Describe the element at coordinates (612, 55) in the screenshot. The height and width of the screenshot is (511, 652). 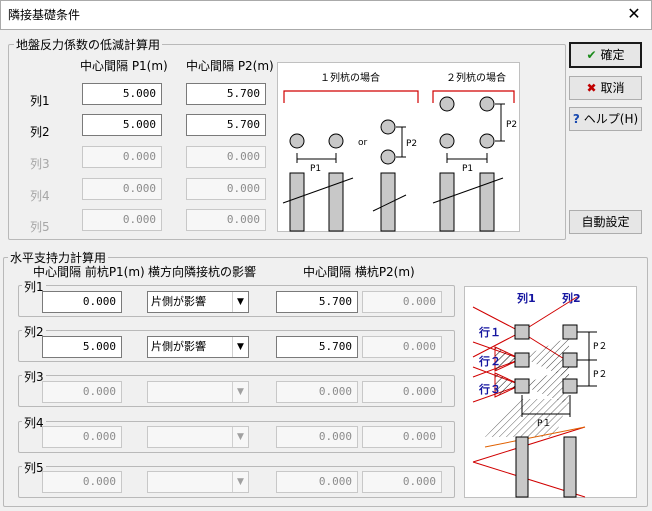
I see `ok-label: 確定` at that location.